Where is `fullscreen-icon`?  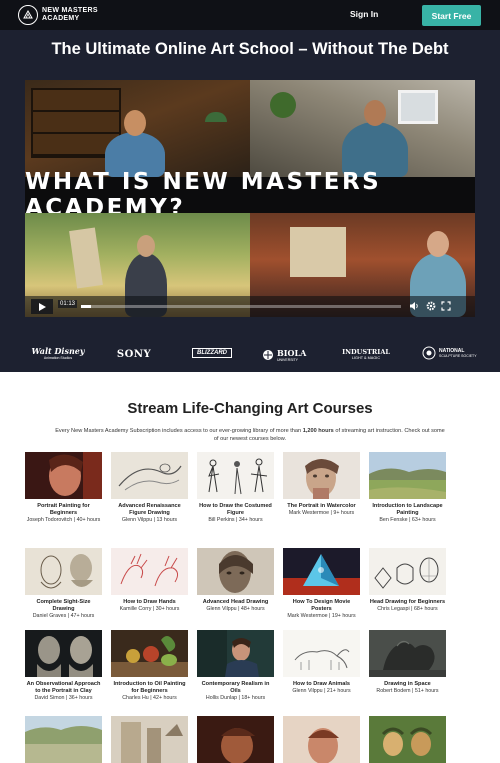
fullscreen-icon is located at coordinates (446, 306).